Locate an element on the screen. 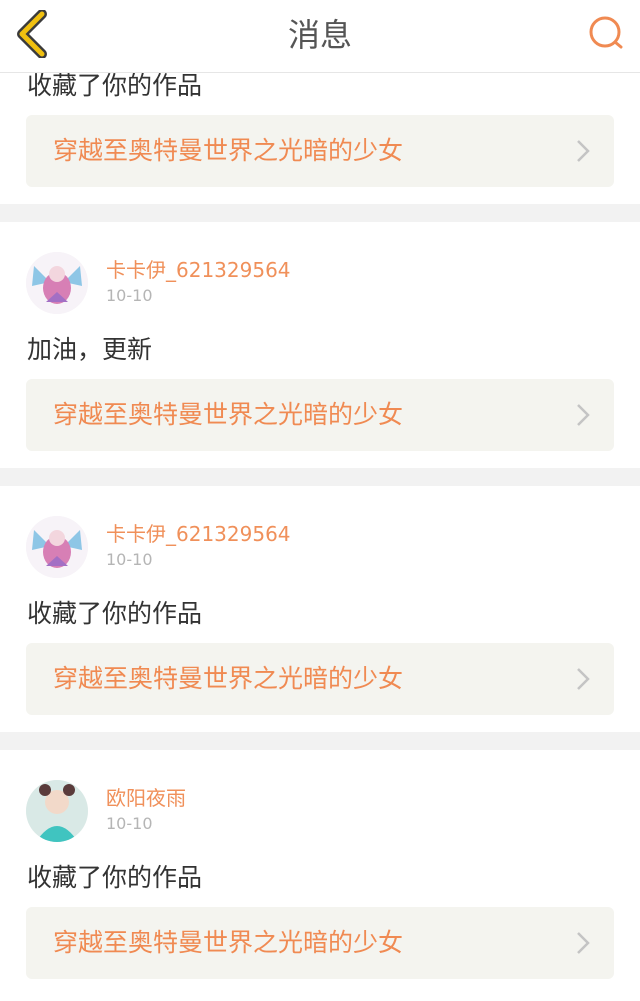 The width and height of the screenshot is (640, 1001). username: 欧阳夜雨 is located at coordinates (146, 796).